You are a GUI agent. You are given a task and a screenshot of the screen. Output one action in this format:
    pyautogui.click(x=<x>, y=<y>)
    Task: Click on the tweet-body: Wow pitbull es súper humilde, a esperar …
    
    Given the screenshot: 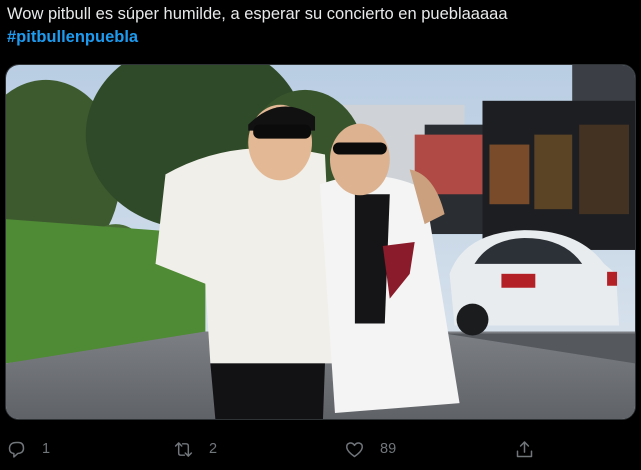 What is the action you would take?
    pyautogui.click(x=257, y=14)
    